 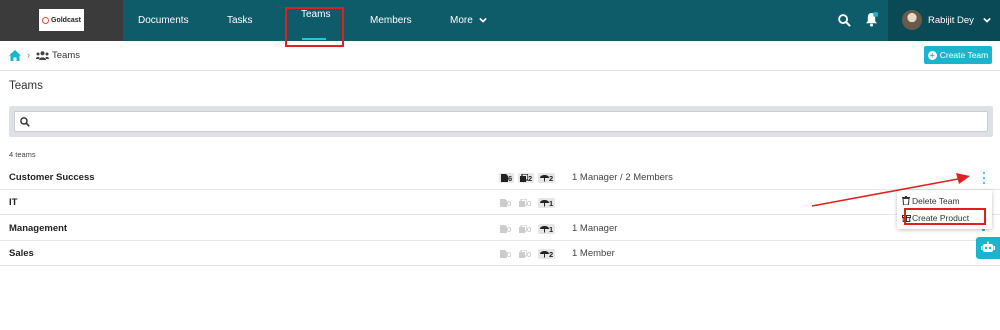 I want to click on chat-assistant-button, so click(x=988, y=248).